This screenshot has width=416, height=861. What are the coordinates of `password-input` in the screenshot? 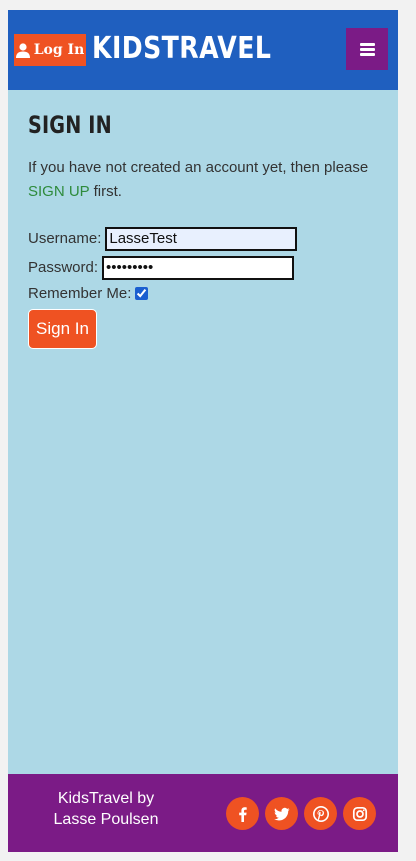 It's located at (198, 267).